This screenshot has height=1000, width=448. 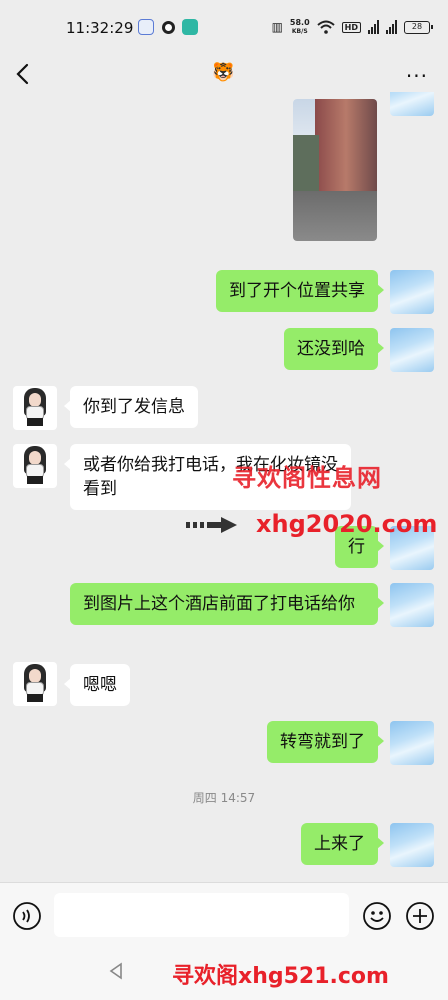 What do you see at coordinates (27, 916) in the screenshot?
I see `voice-input-icon` at bounding box center [27, 916].